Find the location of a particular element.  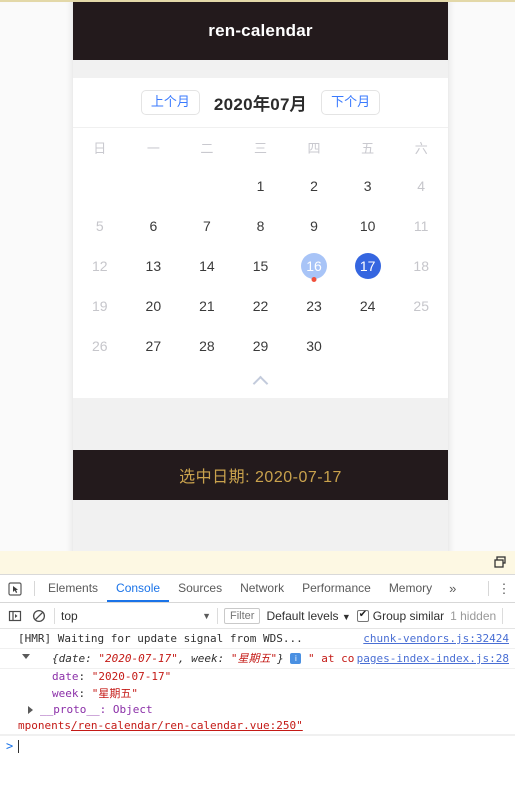

calendar-day-cell: 14 is located at coordinates (207, 266).